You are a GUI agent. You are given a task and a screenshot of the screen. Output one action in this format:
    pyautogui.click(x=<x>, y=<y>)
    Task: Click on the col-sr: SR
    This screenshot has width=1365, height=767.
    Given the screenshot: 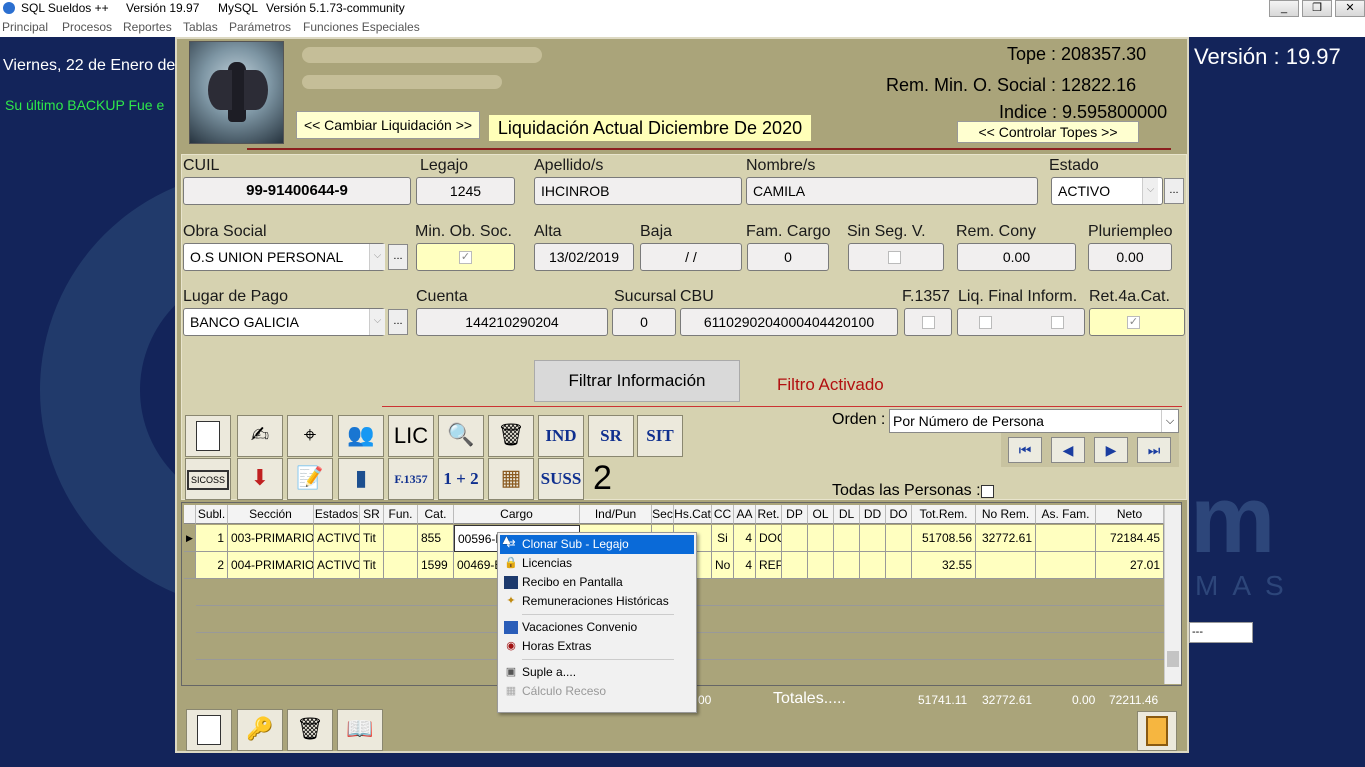 What is the action you would take?
    pyautogui.click(x=372, y=514)
    